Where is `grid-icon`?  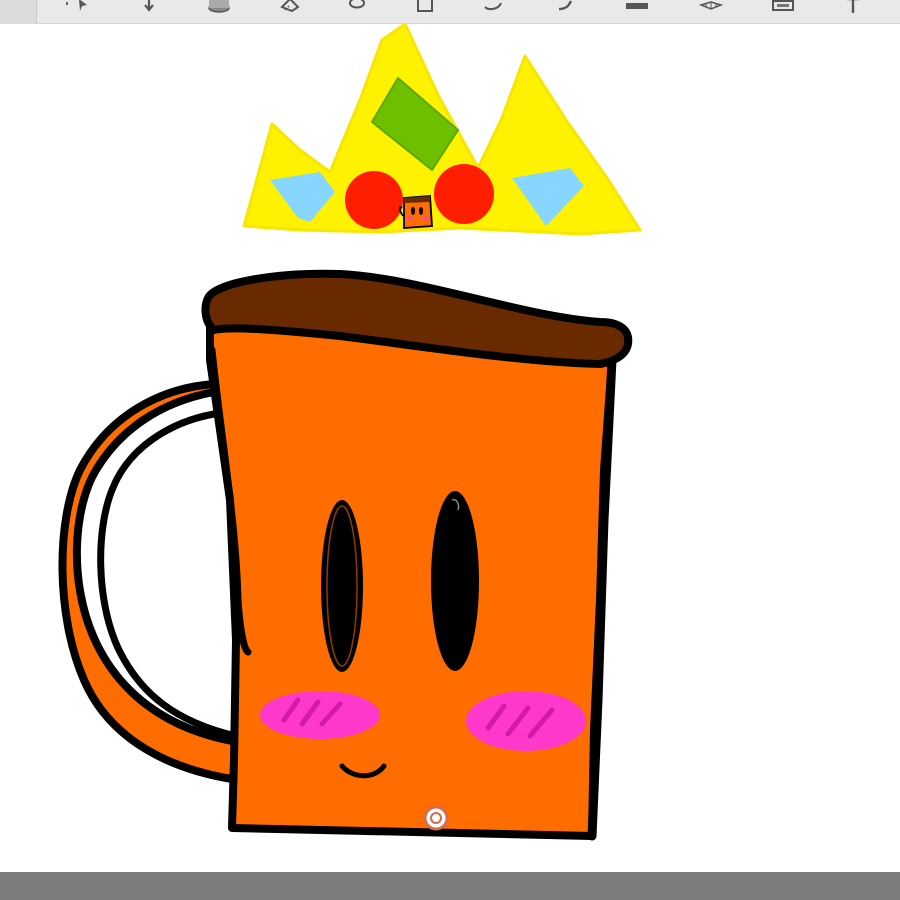
grid-icon is located at coordinates (711, 5).